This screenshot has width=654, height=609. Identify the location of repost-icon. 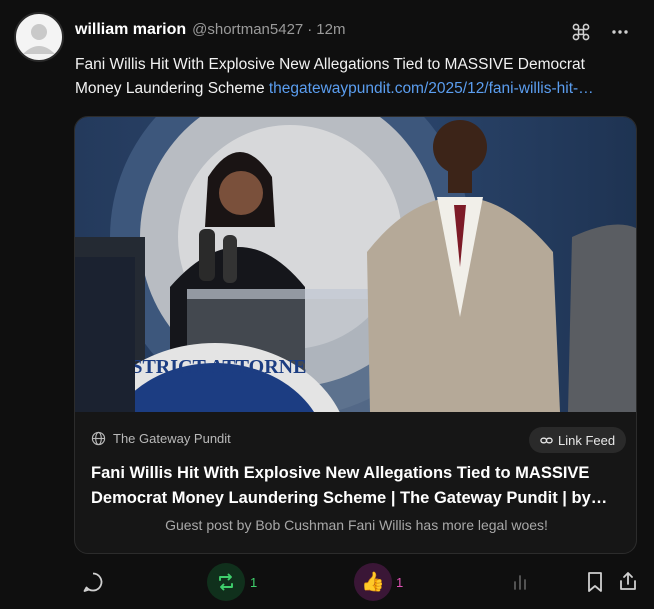
(226, 582).